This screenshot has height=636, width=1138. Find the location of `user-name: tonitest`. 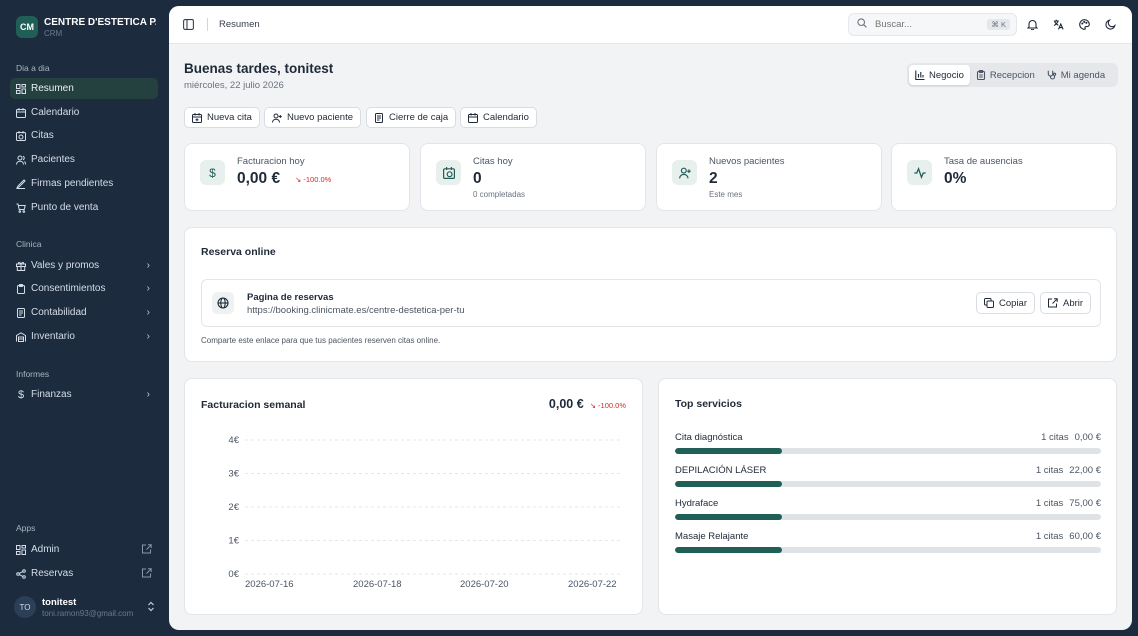

user-name: tonitest is located at coordinates (59, 602).